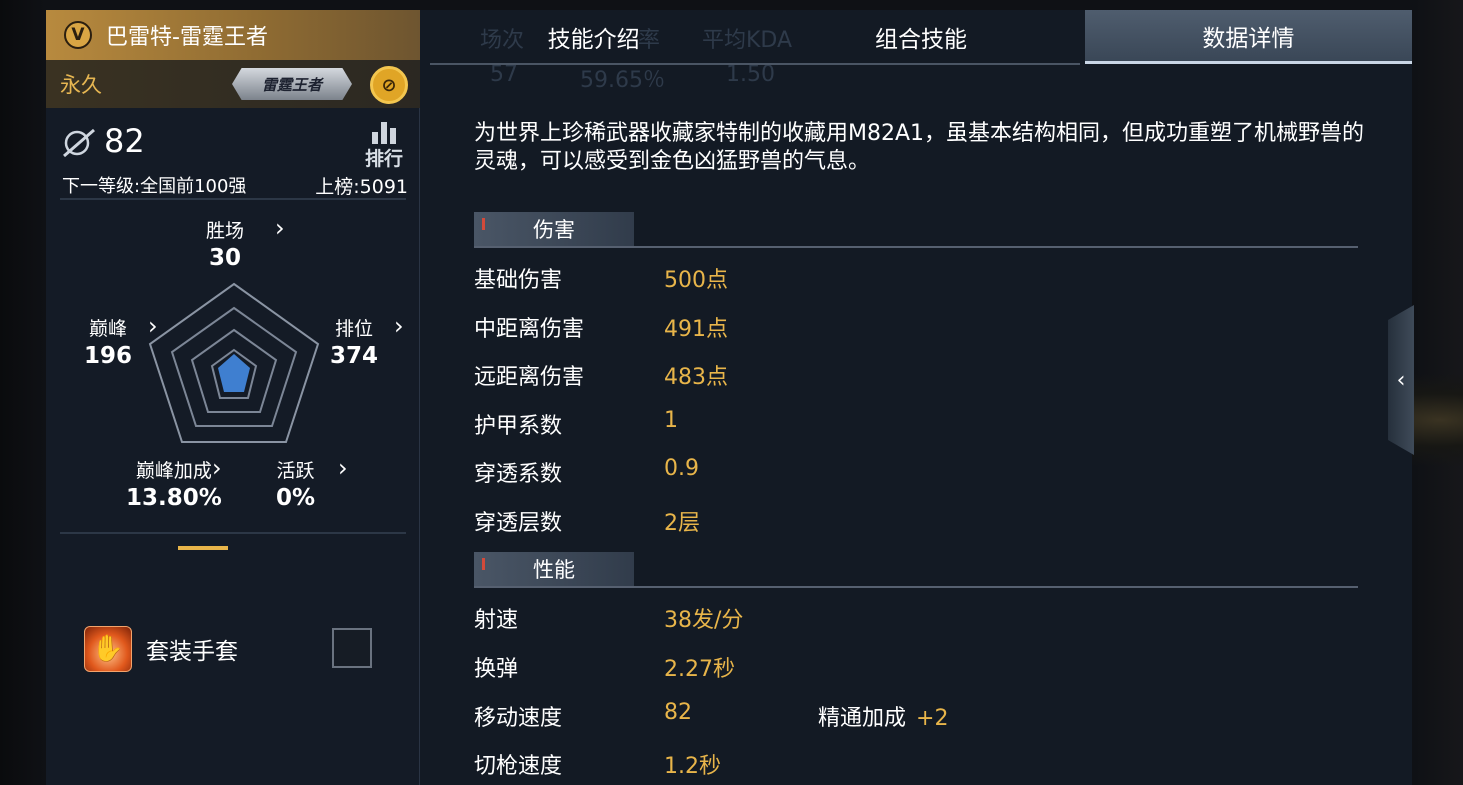  I want to click on activity-stat: 活跃 0%, so click(295, 483).